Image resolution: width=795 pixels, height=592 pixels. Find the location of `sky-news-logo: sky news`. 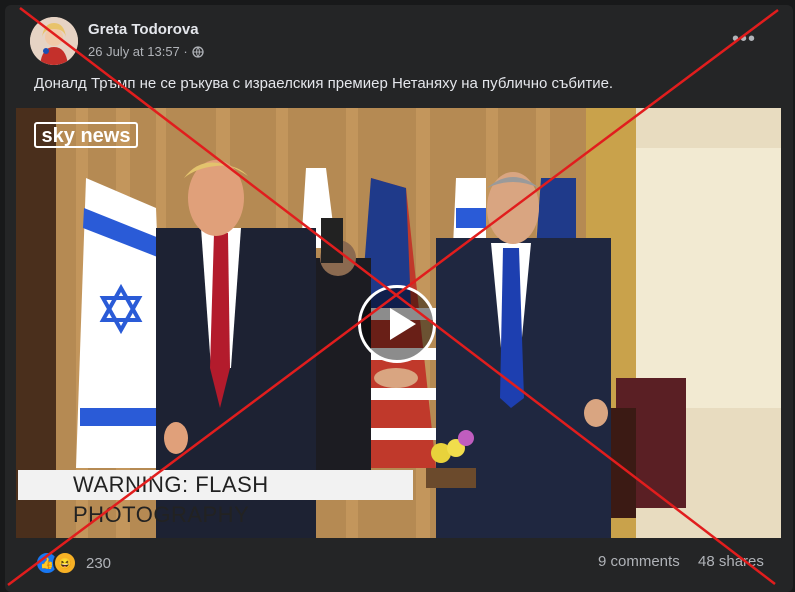

sky-news-logo: sky news is located at coordinates (86, 135).